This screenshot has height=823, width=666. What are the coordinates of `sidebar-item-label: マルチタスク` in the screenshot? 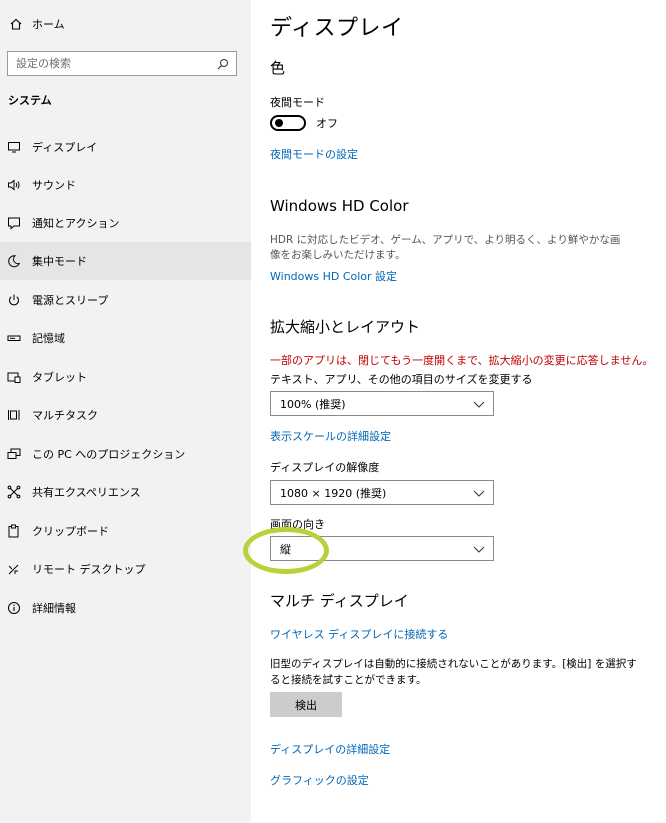 It's located at (65, 415).